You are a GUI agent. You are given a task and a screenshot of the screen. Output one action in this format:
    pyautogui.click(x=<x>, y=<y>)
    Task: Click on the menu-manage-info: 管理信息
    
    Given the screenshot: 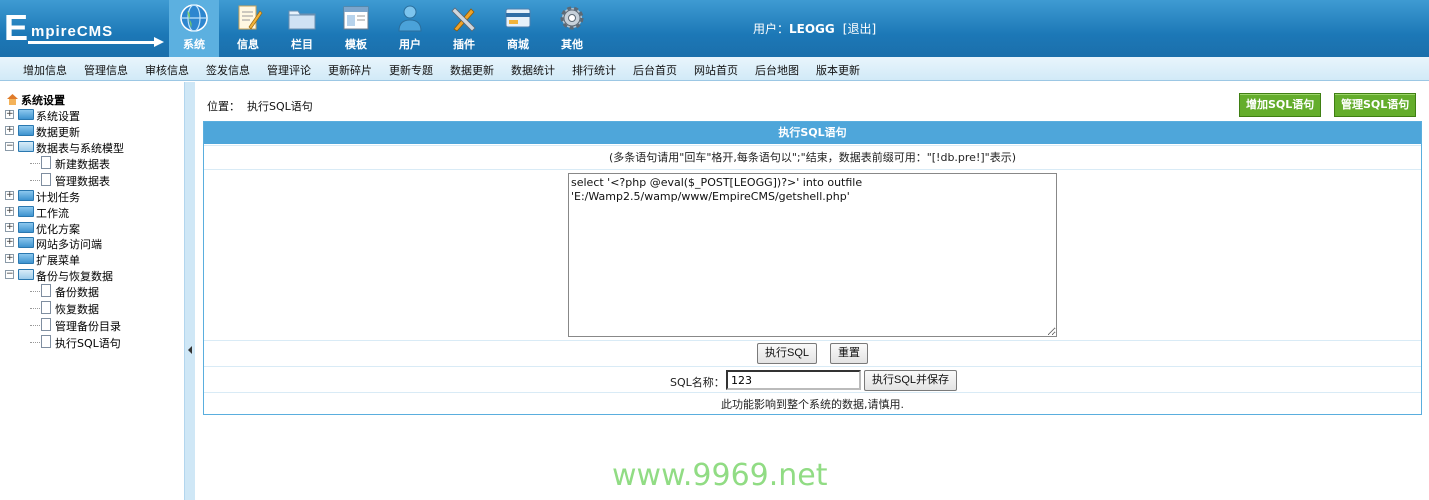 What is the action you would take?
    pyautogui.click(x=106, y=70)
    